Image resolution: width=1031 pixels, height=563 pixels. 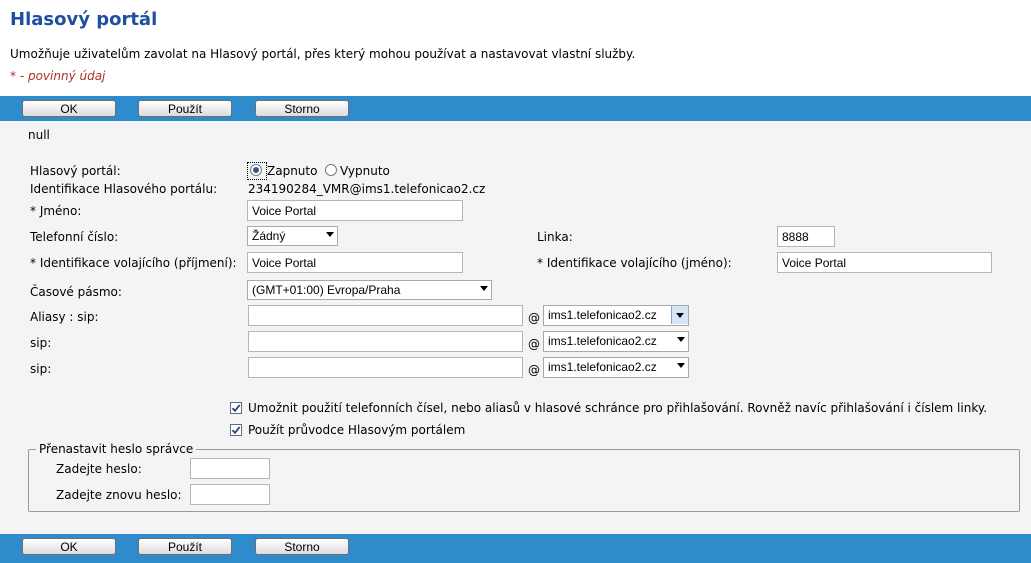 I want to click on top-toolbar: OK Použít Storno, so click(x=515, y=108).